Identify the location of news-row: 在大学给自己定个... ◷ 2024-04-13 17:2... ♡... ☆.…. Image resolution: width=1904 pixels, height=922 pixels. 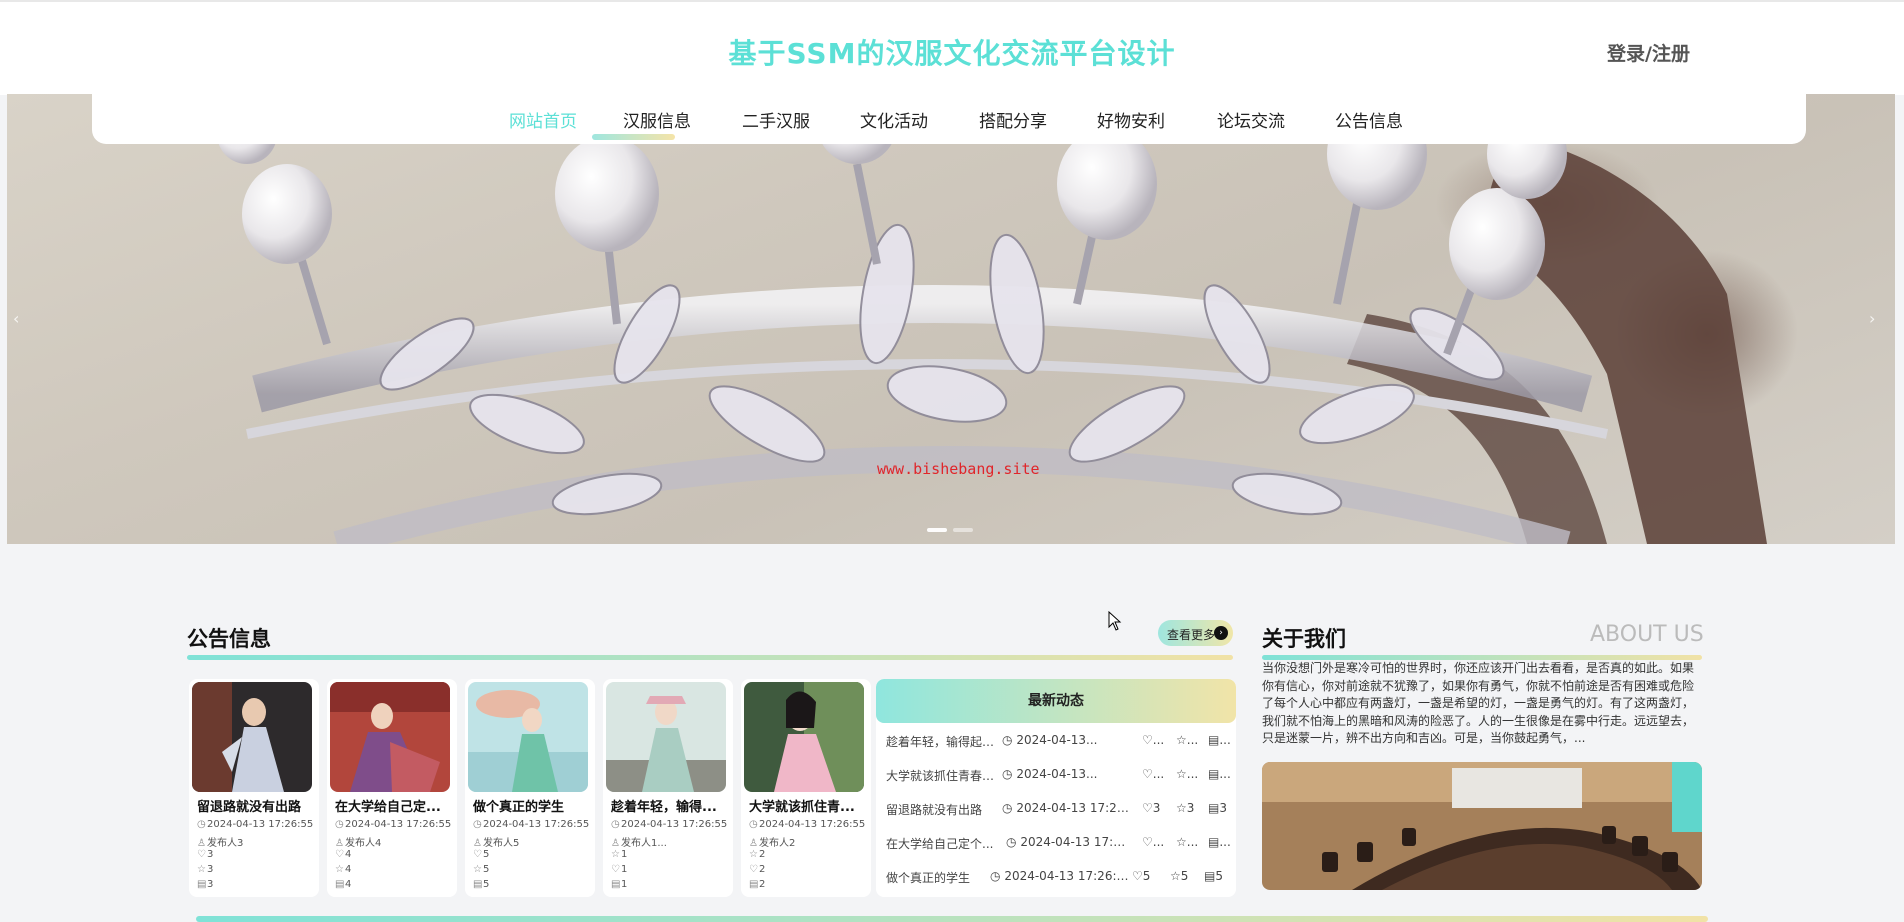
(1061, 845).